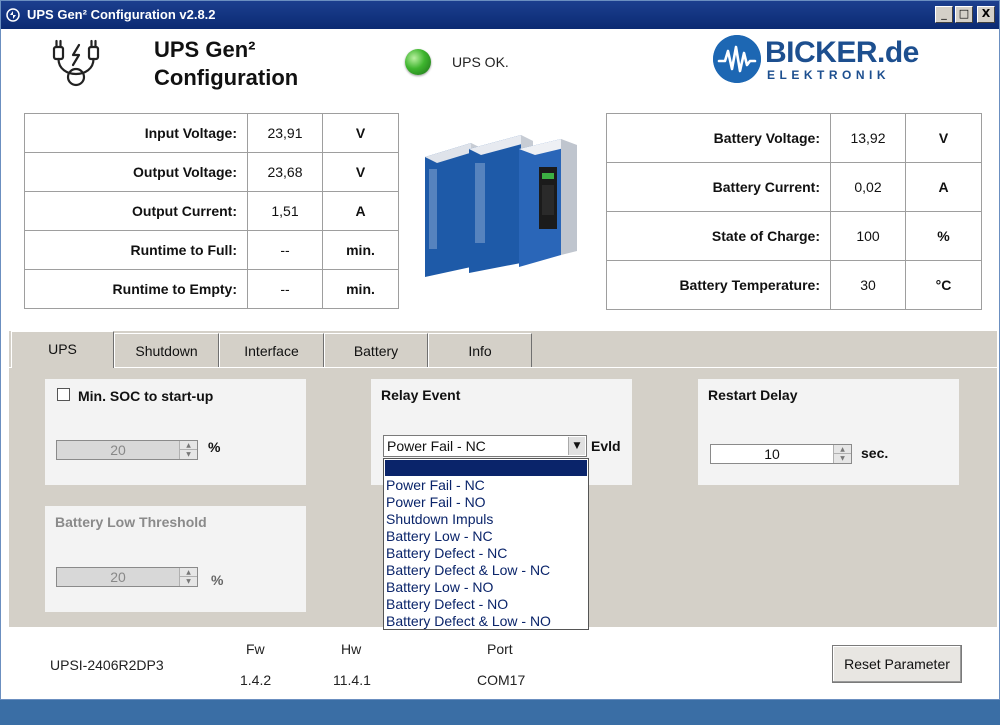 The image size is (1000, 725). Describe the element at coordinates (107, 665) in the screenshot. I see `device-model: UPSI-2406R2DP3` at that location.